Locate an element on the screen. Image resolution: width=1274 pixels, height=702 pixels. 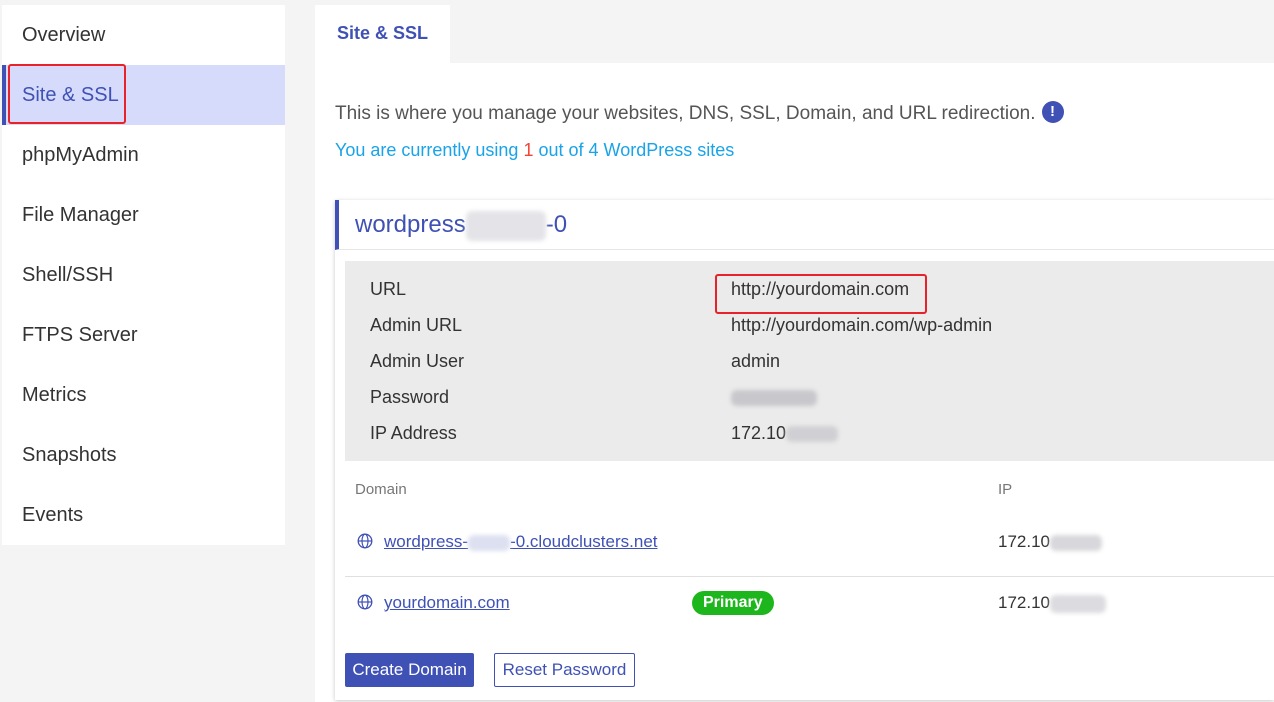
sidebar-item-metrics: Metrics is located at coordinates (143, 395).